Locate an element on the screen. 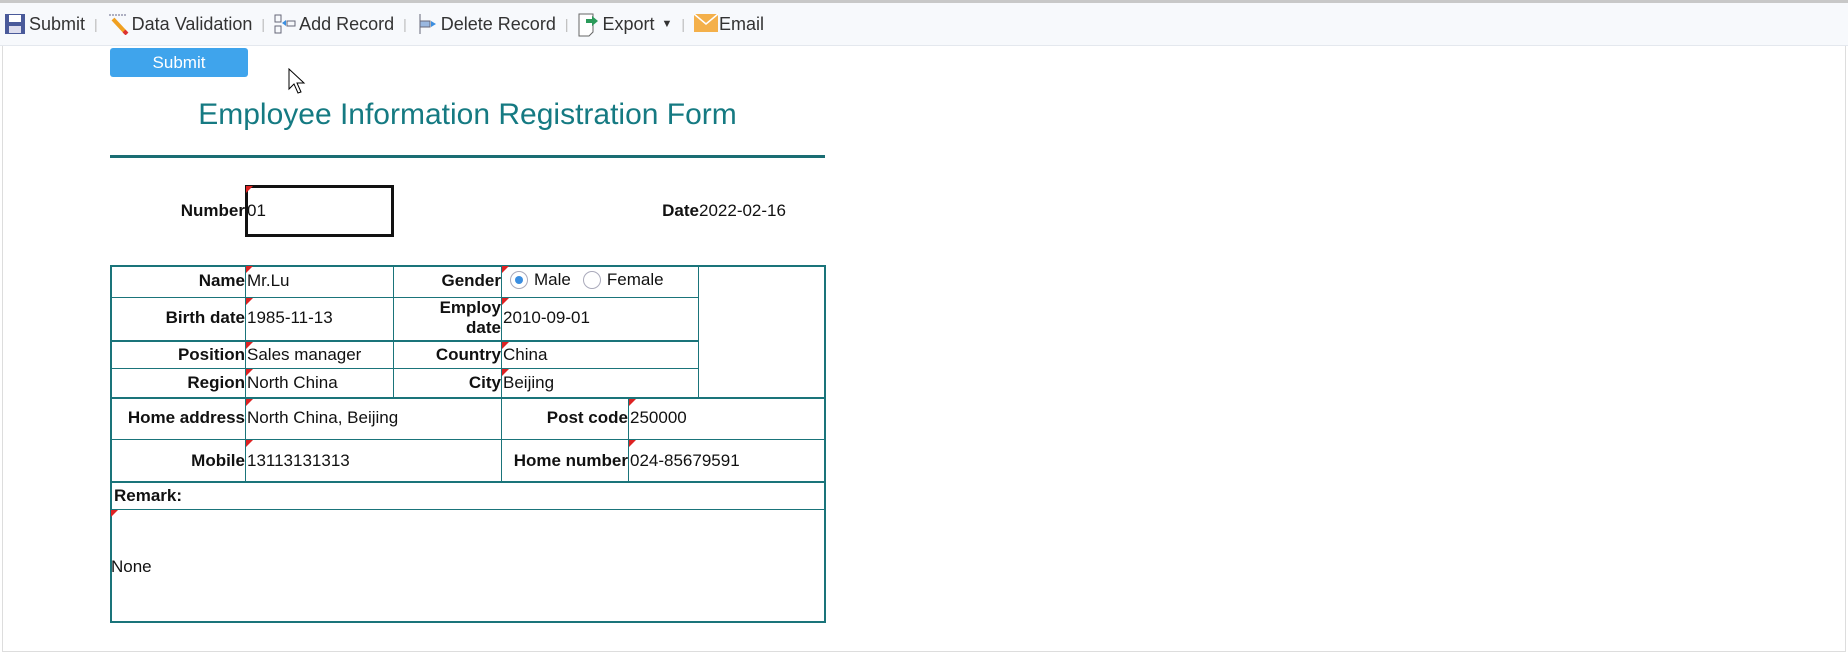 The image size is (1848, 654). toolbar-delete-label: Delete Record is located at coordinates (498, 23).